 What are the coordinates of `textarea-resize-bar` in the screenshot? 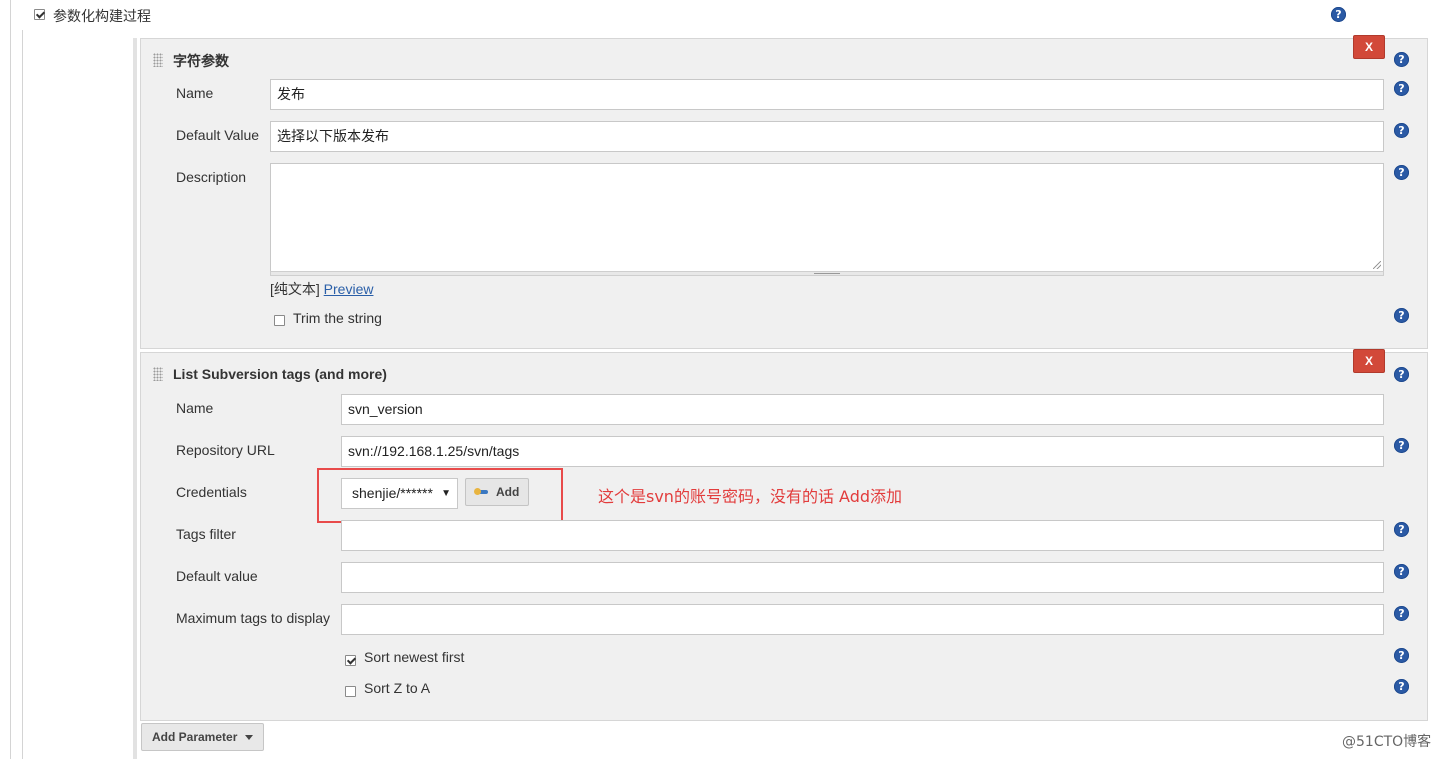 It's located at (827, 273).